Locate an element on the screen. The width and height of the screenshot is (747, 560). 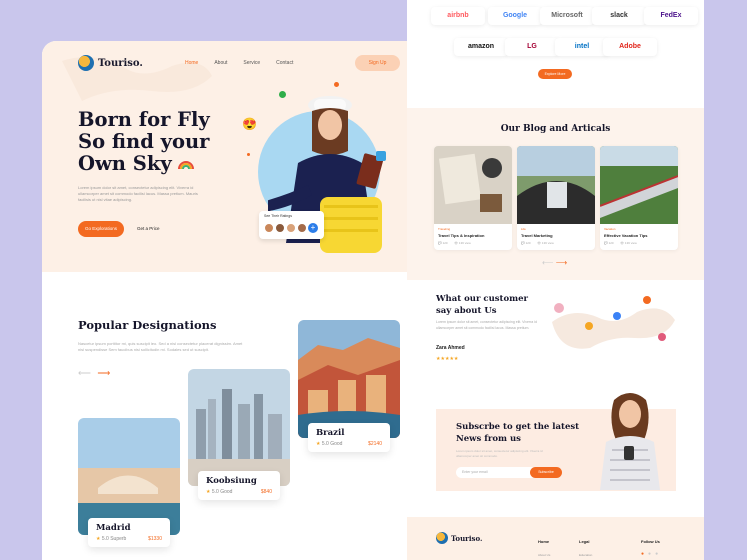
subscribe-button: Subscribe is located at coordinates (546, 472).